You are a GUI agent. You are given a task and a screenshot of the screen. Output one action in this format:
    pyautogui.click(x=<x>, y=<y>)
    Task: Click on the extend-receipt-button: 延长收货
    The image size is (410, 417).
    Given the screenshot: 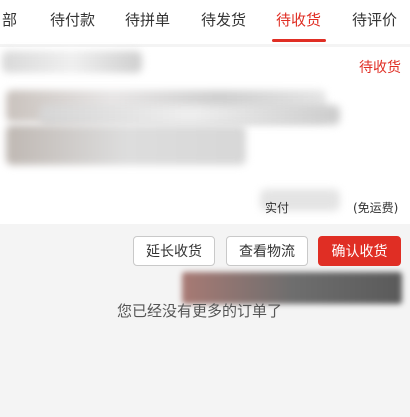 What is the action you would take?
    pyautogui.click(x=174, y=251)
    